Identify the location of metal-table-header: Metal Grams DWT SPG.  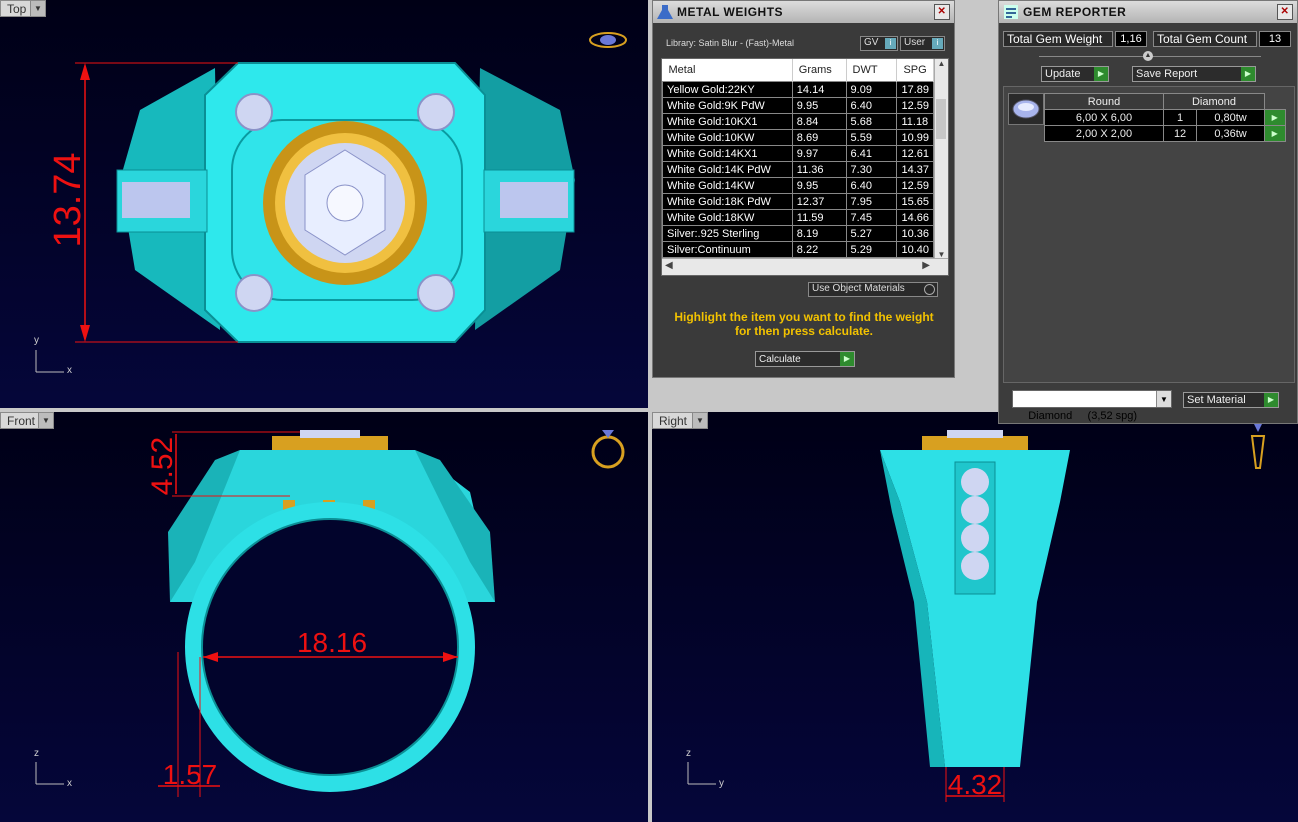
(798, 70).